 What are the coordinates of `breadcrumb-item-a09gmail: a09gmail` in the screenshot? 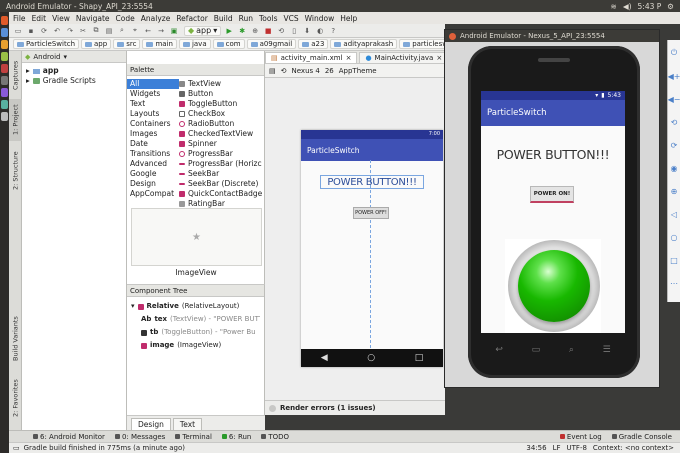 It's located at (271, 44).